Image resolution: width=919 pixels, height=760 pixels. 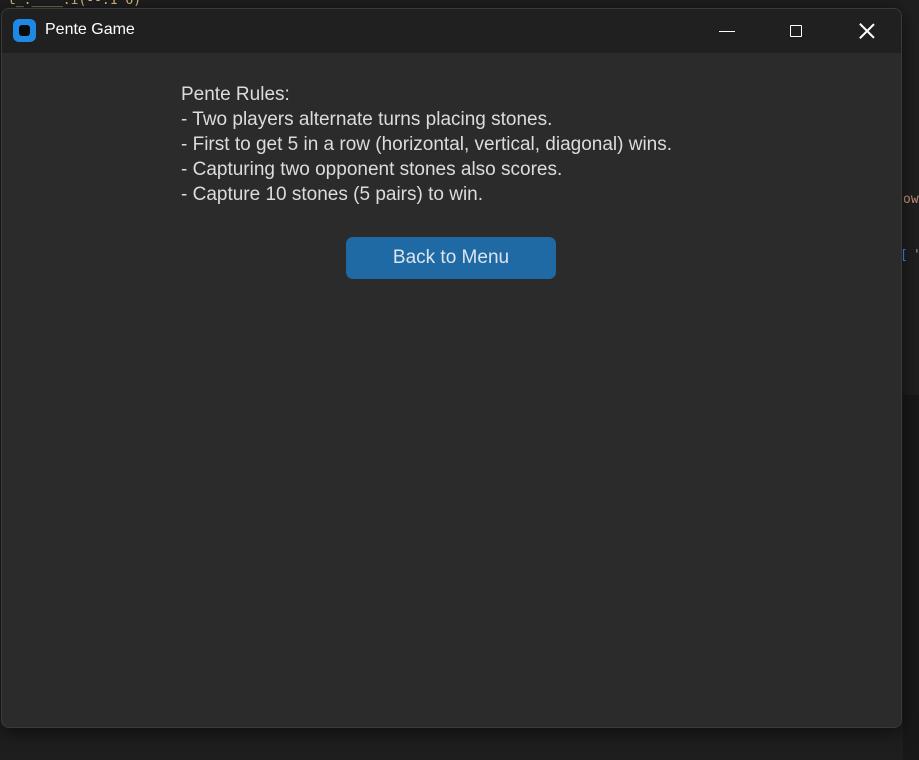 What do you see at coordinates (24, 30) in the screenshot?
I see `app-icon` at bounding box center [24, 30].